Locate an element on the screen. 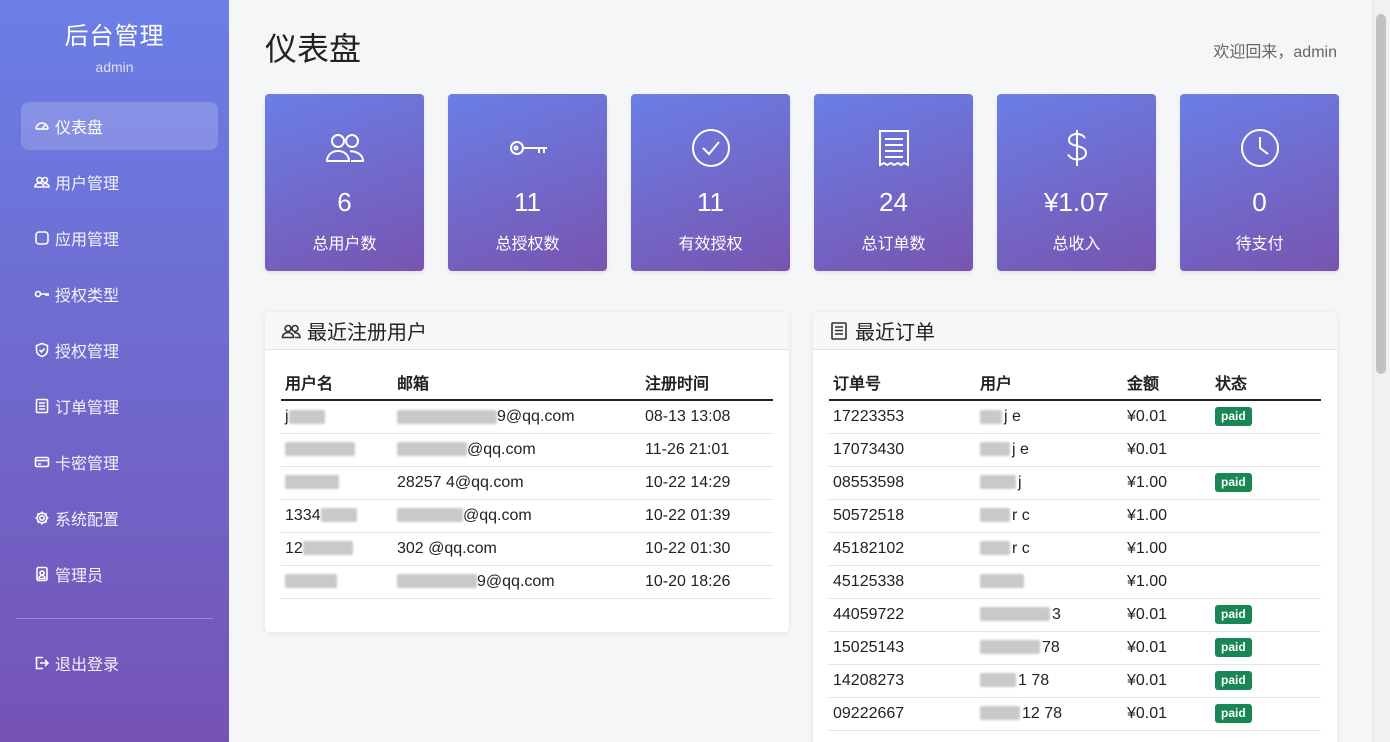 The height and width of the screenshot is (742, 1390). order-number-cell: 14208273 is located at coordinates (902, 681).